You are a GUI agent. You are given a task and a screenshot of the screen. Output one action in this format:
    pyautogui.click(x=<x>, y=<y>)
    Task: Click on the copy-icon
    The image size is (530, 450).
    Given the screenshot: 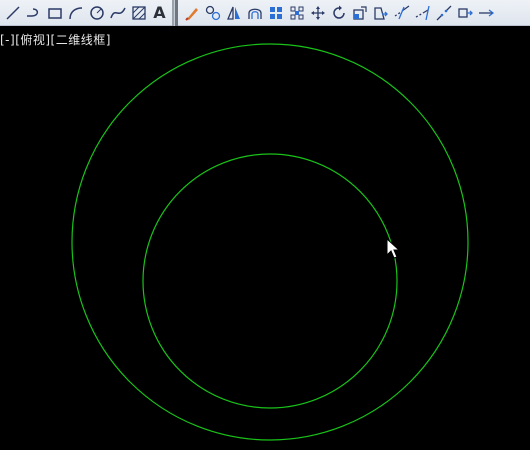 What is the action you would take?
    pyautogui.click(x=212, y=13)
    